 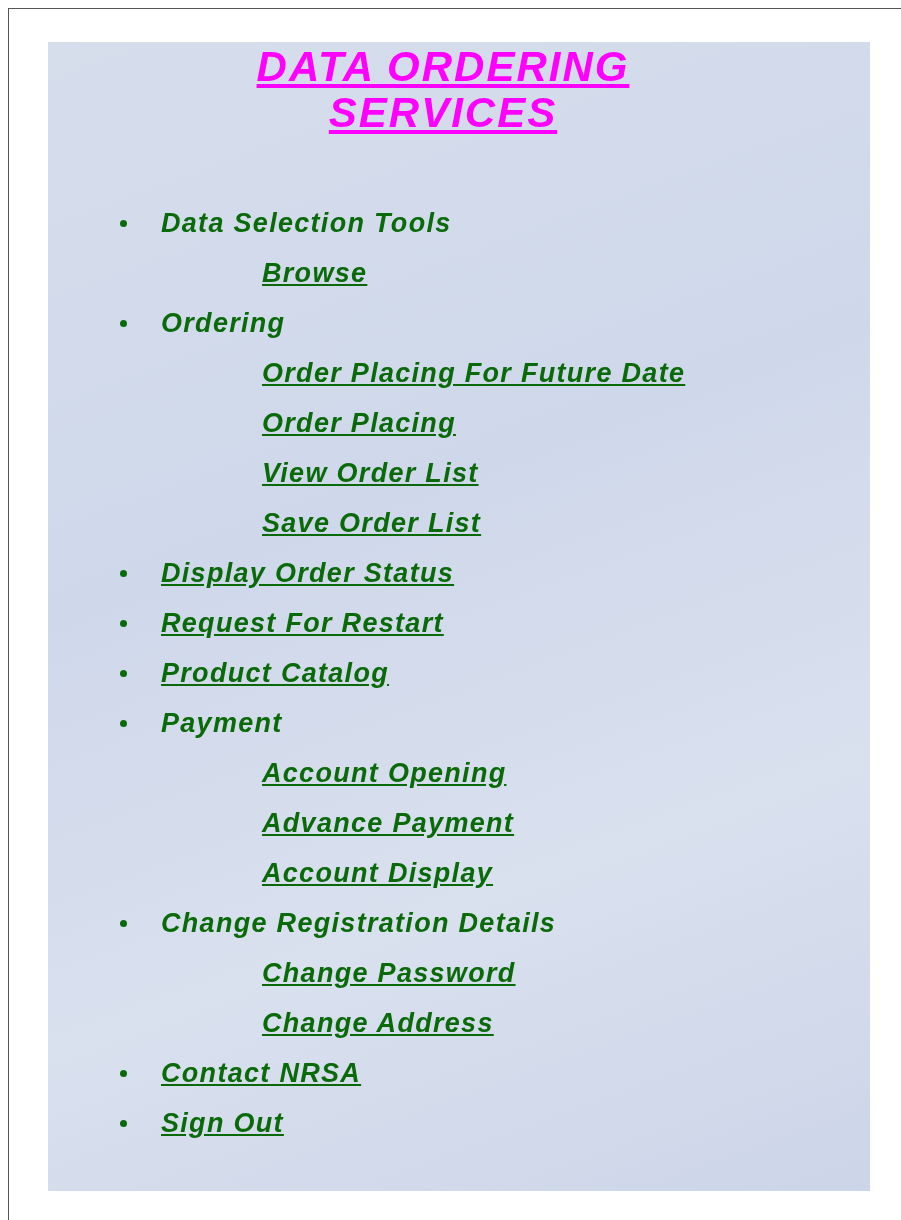 What do you see at coordinates (302, 623) in the screenshot?
I see `menu-link: Request For Restart` at bounding box center [302, 623].